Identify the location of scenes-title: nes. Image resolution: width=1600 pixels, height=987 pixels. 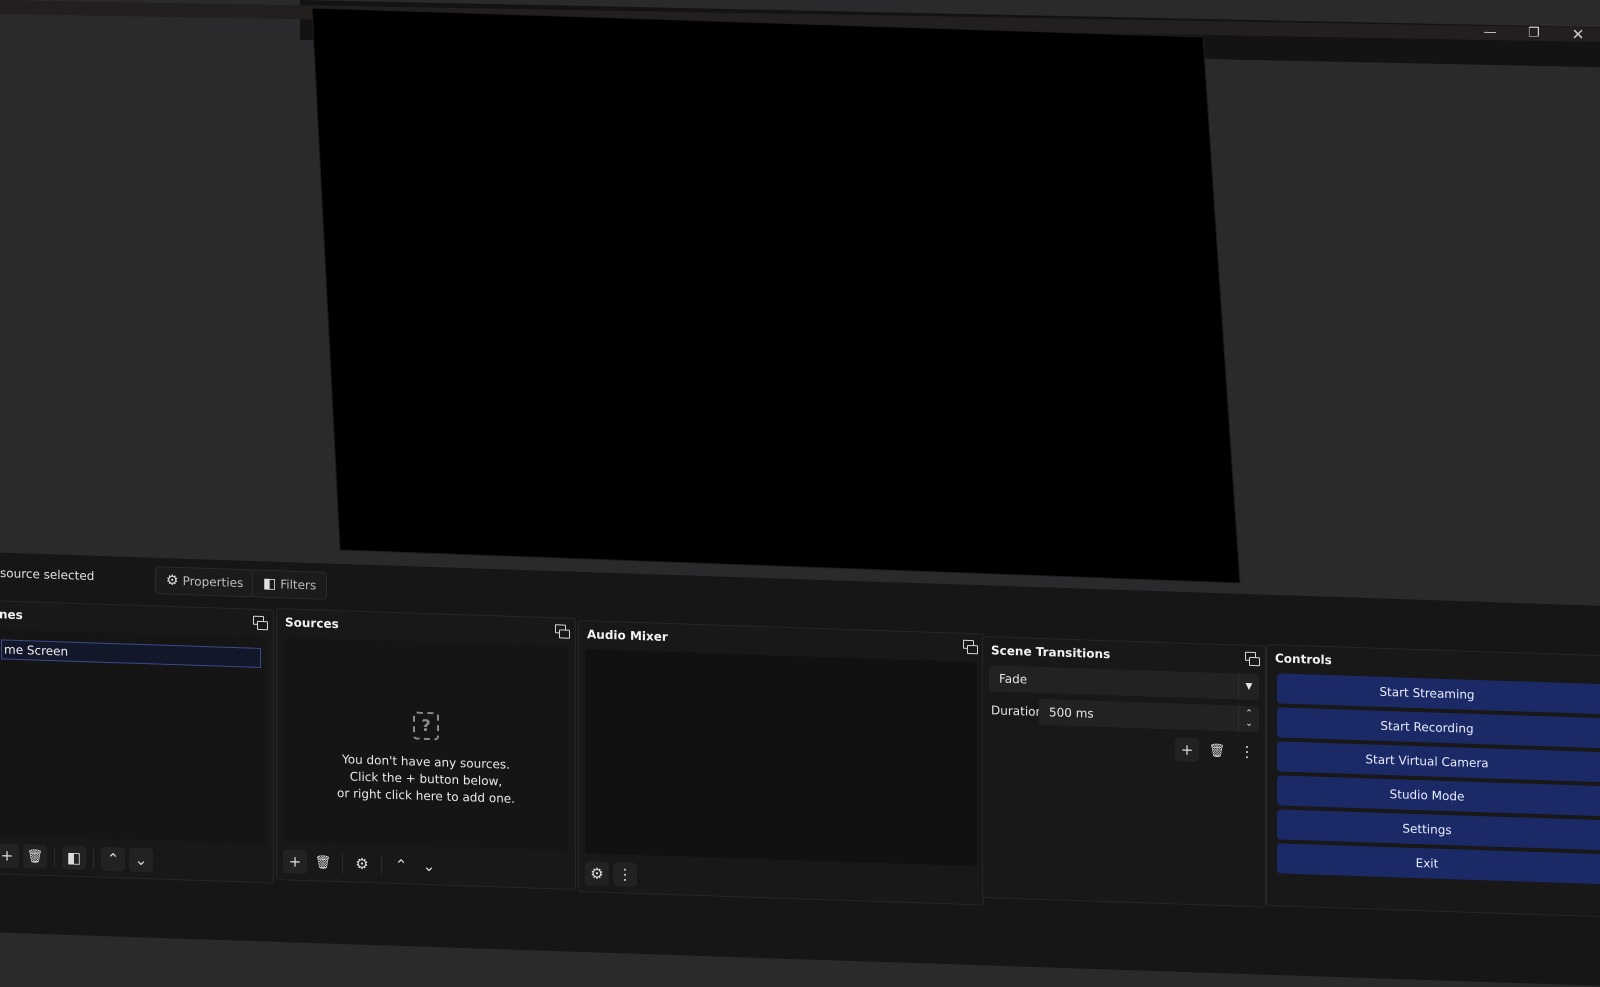
(11, 615).